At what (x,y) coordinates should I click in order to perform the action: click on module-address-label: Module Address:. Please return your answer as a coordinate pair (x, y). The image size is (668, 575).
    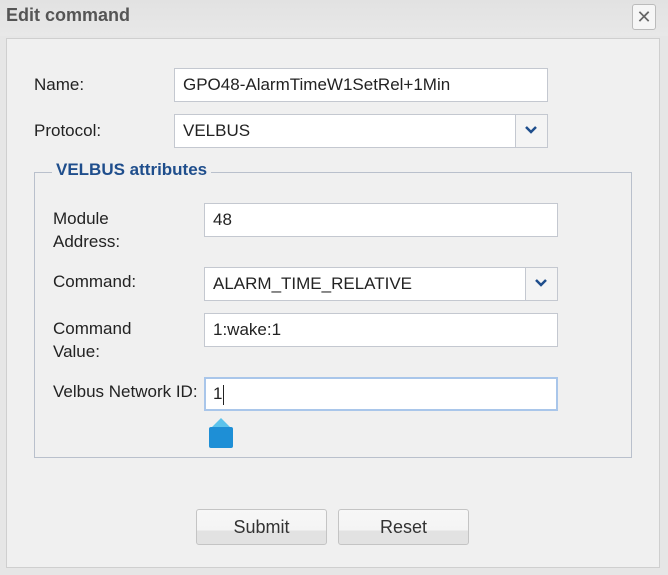
    Looking at the image, I should click on (87, 230).